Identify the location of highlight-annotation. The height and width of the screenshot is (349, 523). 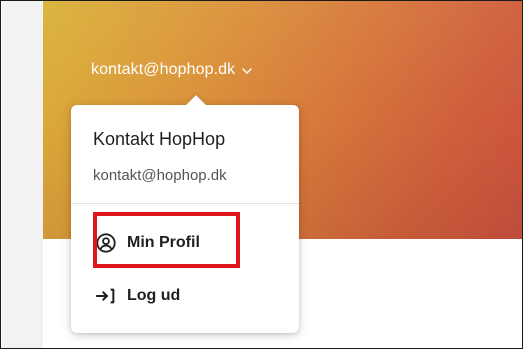
(166, 240).